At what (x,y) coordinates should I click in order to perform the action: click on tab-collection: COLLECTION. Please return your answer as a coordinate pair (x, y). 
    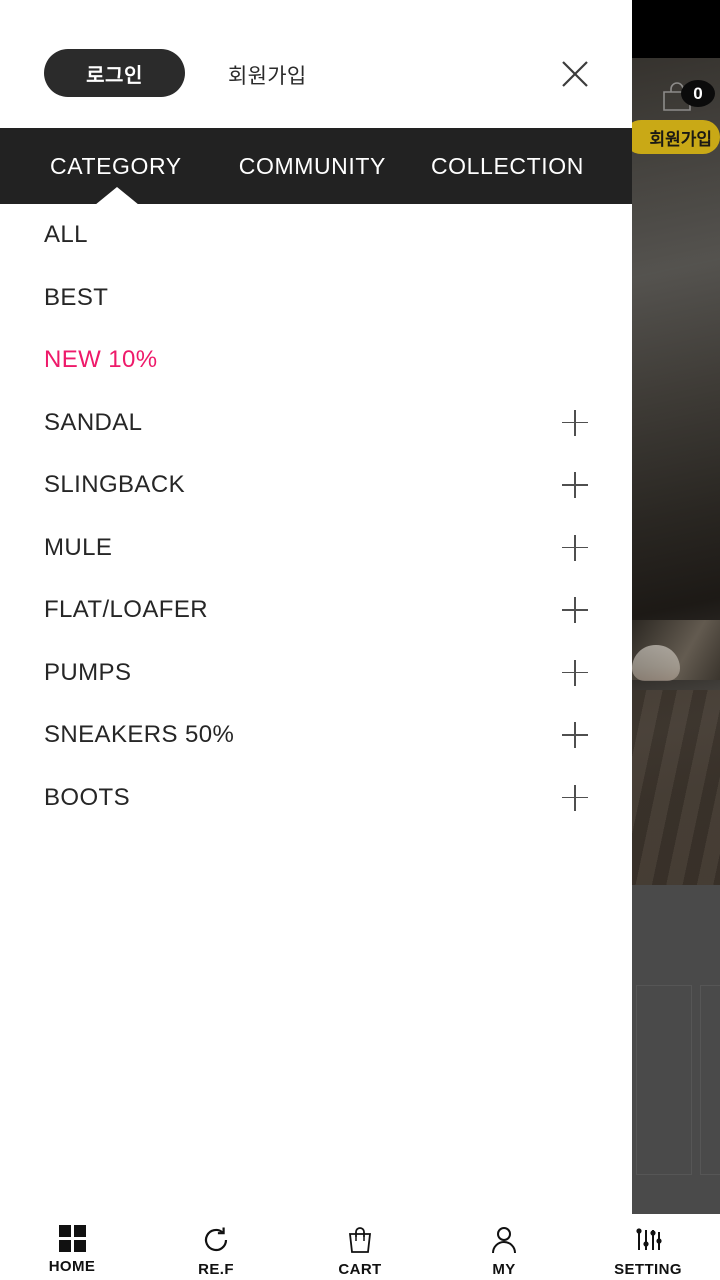
    Looking at the image, I should click on (507, 166).